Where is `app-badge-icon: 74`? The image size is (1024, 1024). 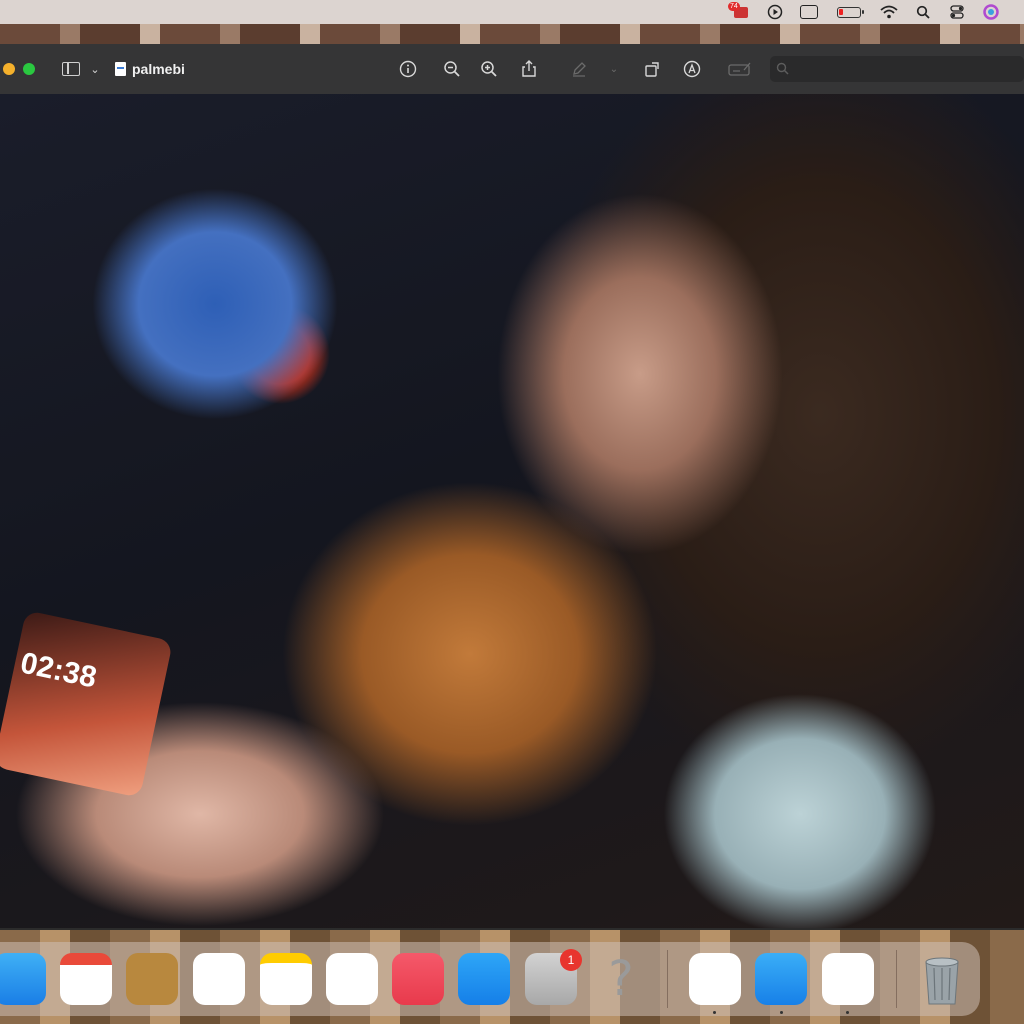
app-badge-icon: 74 is located at coordinates (739, 11).